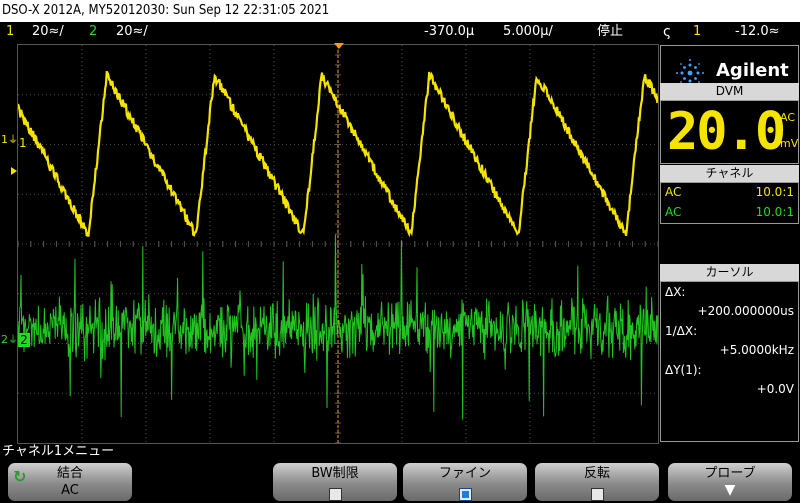  What do you see at coordinates (729, 203) in the screenshot?
I see `channel-box: AC 10.0:1 AC 10.0:1` at bounding box center [729, 203].